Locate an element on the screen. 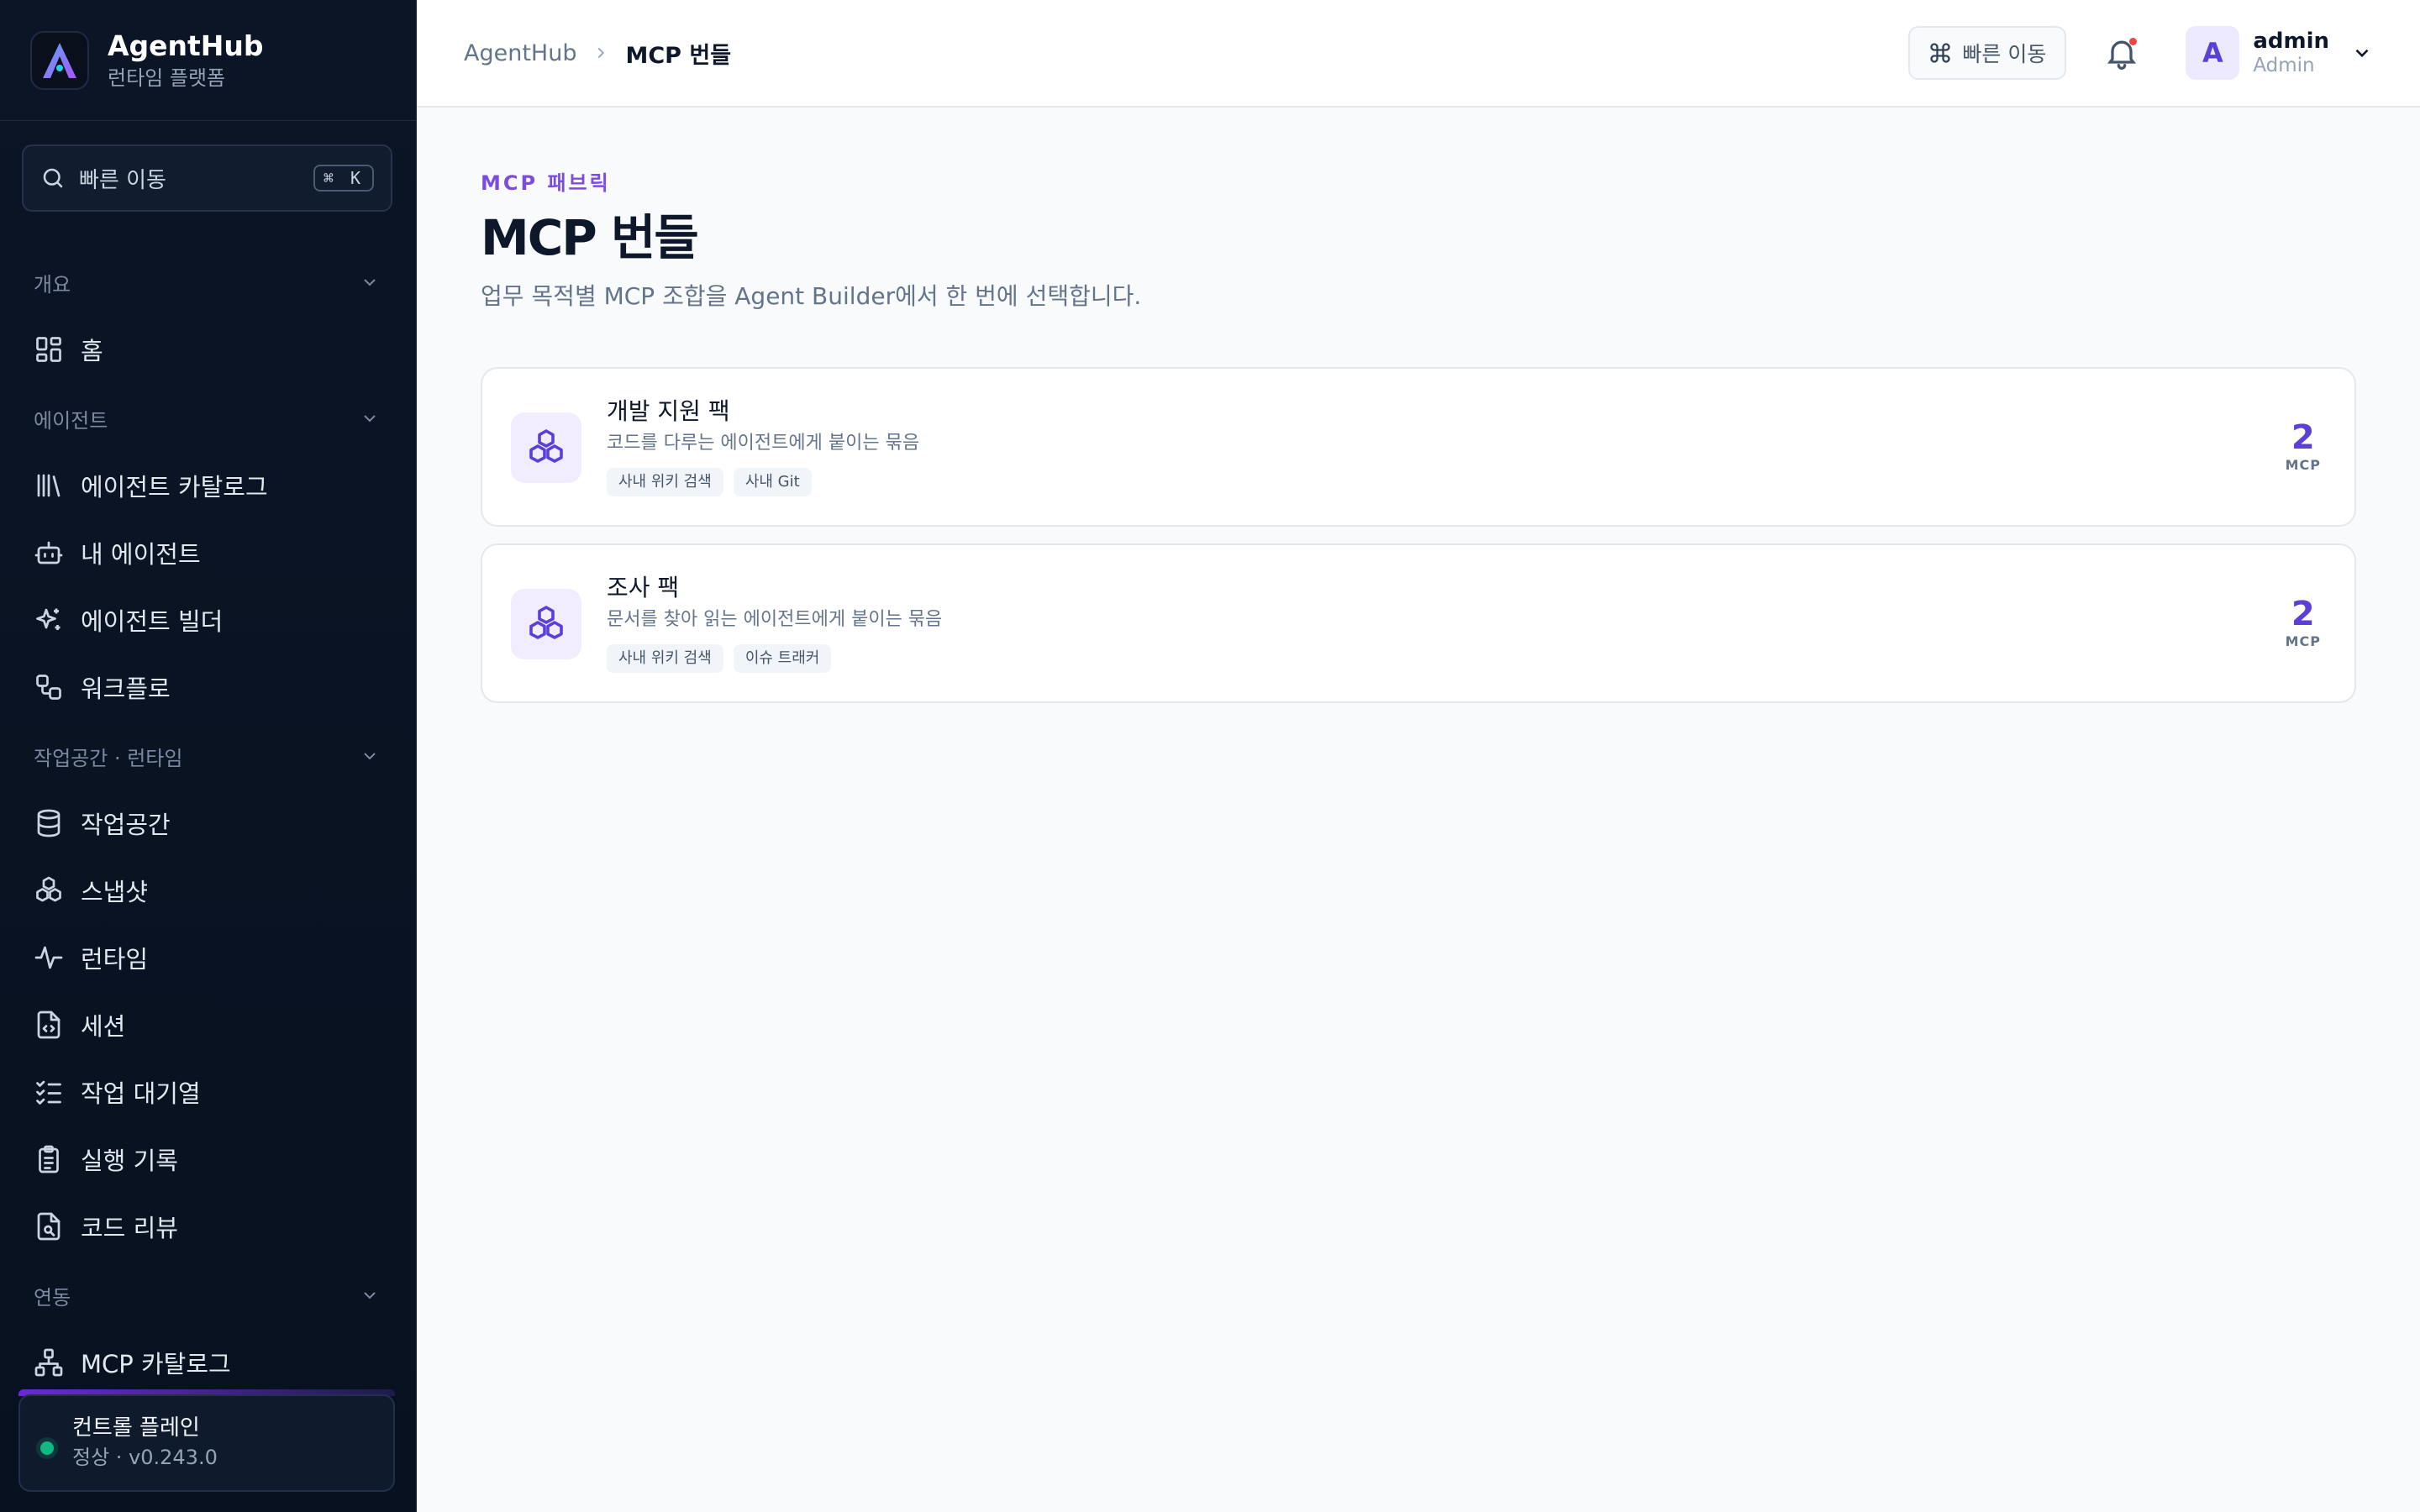 The image size is (2420, 1512). sparkles-icon is located at coordinates (48, 619).